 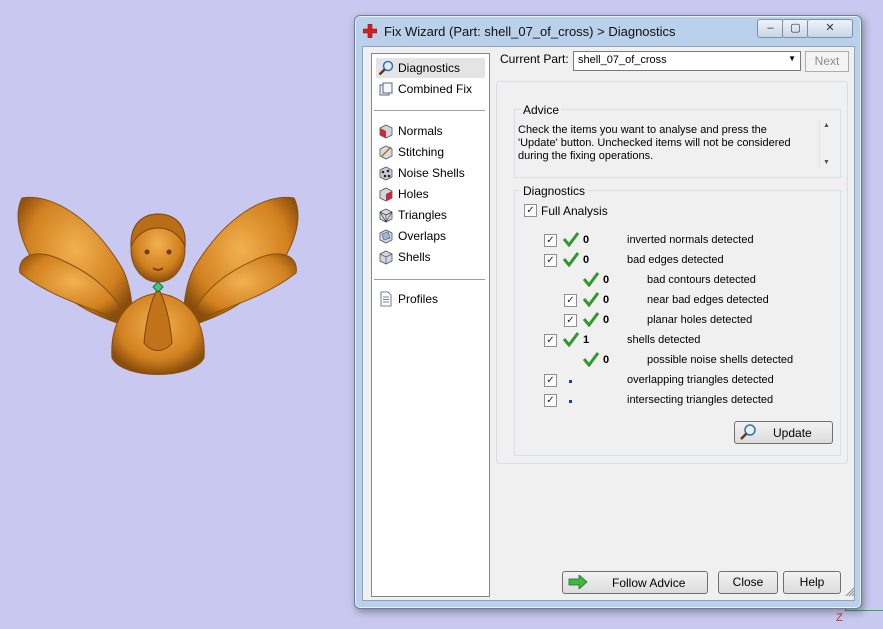 I want to click on overlapping-triangles-checkbox: ✓, so click(x=550, y=380).